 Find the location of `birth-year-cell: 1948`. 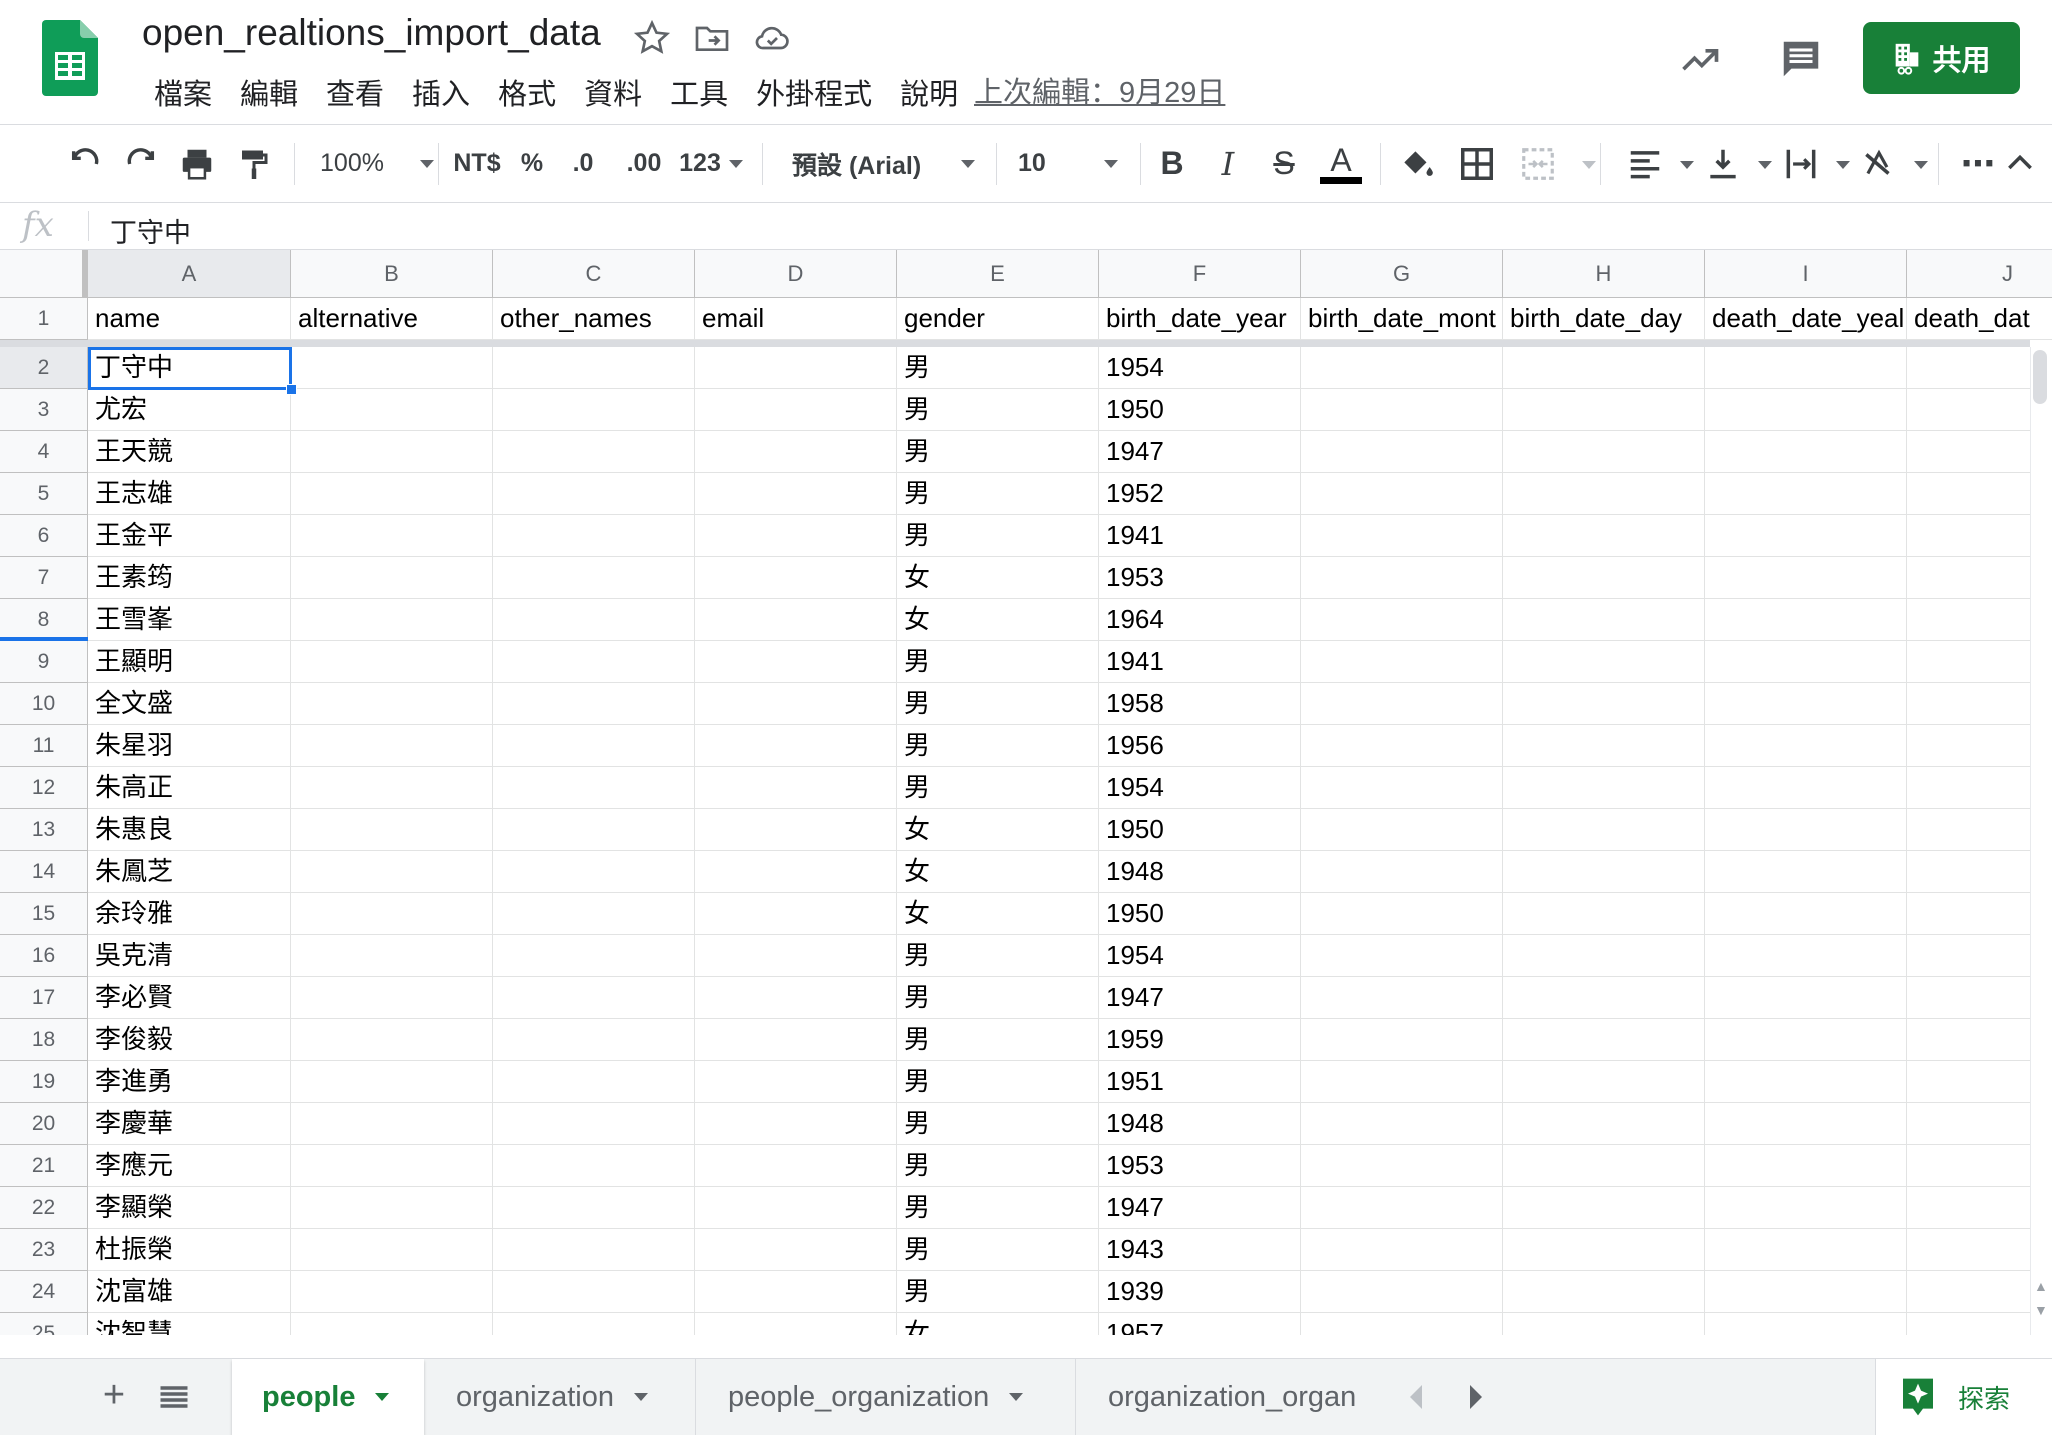

birth-year-cell: 1948 is located at coordinates (1200, 1124).